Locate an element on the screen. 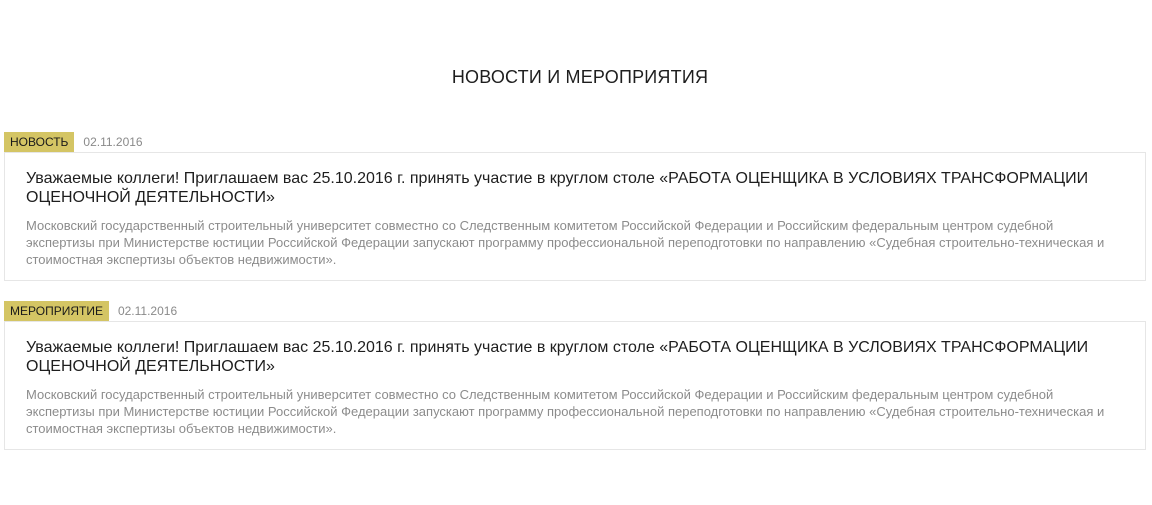 This screenshot has height=505, width=1152. category-tag: МЕРОПРИЯТИЕ is located at coordinates (56, 311).